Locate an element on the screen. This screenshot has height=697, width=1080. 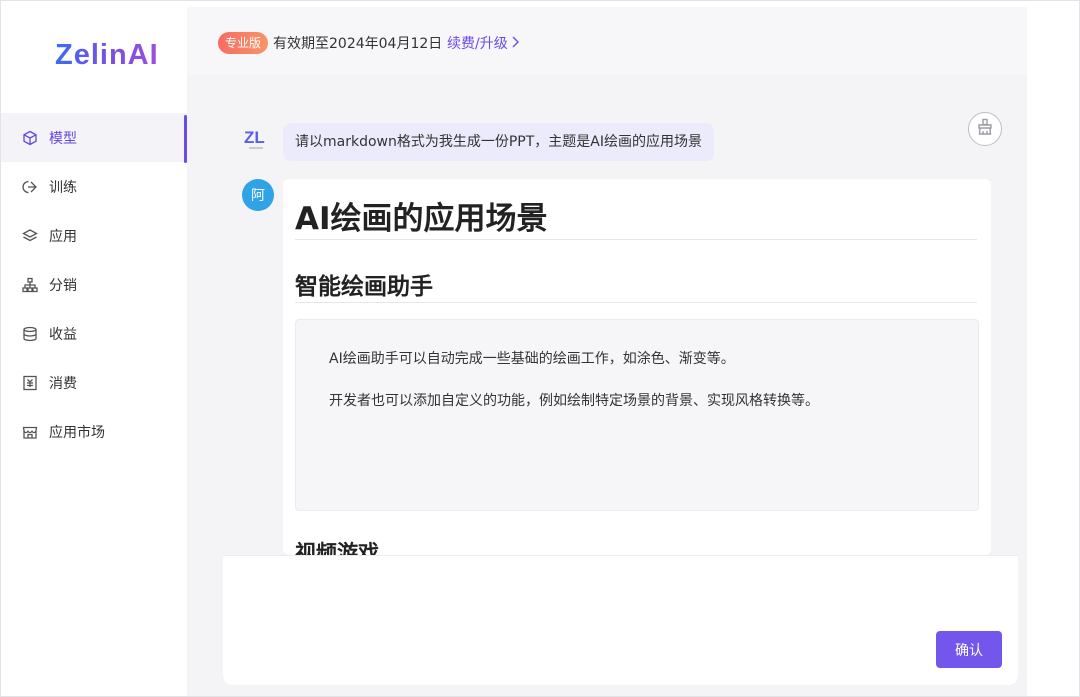
validity-text: 有效期至2024年04月12日 is located at coordinates (358, 44).